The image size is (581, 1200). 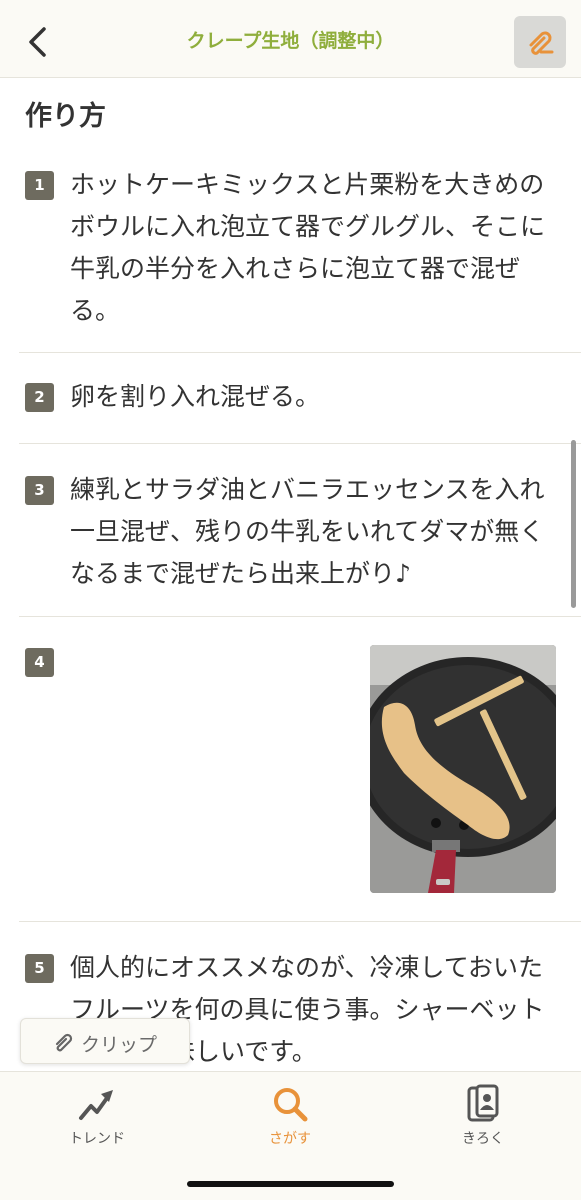 I want to click on section-title: 作り方, so click(x=65, y=116).